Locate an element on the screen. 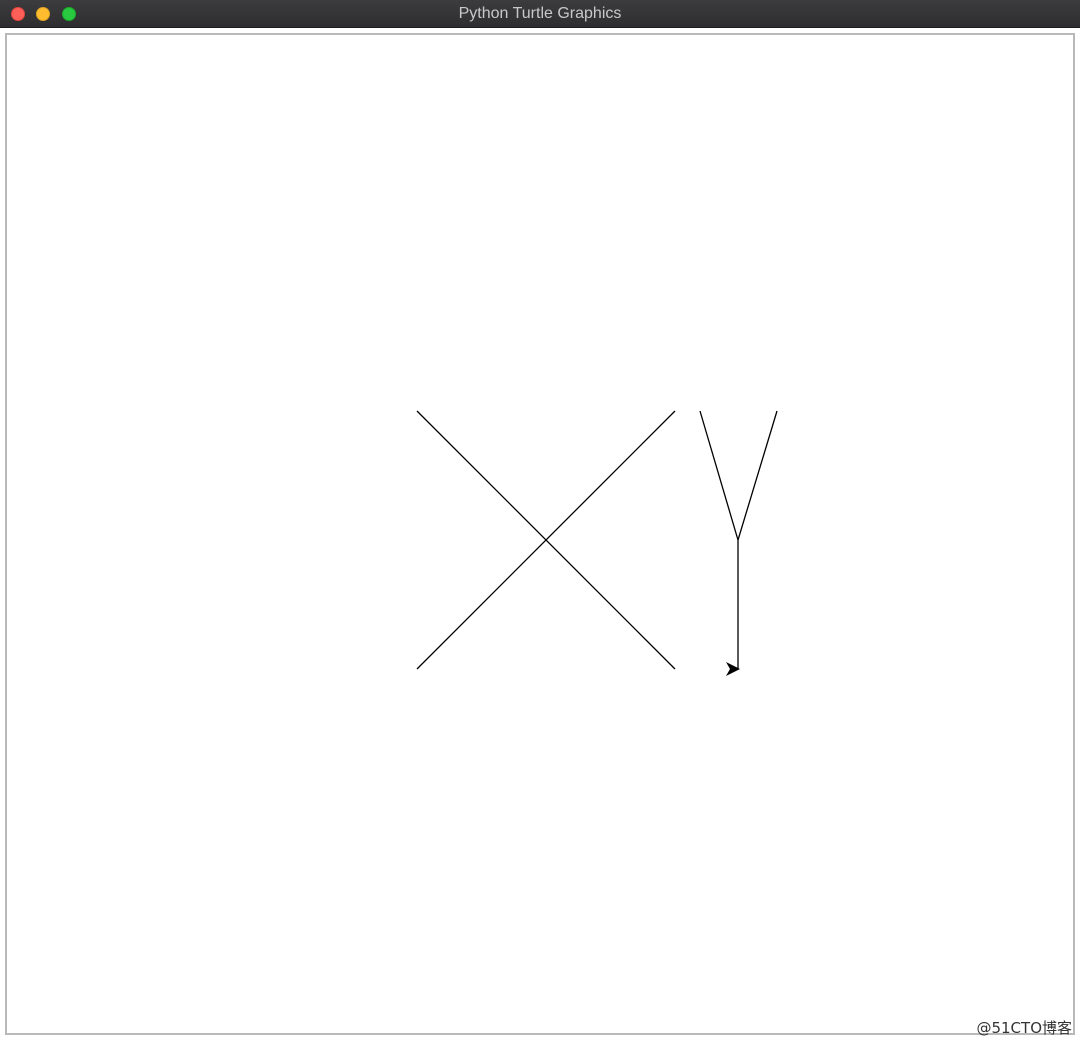 The image size is (1080, 1040). y-right-arm is located at coordinates (757, 475).